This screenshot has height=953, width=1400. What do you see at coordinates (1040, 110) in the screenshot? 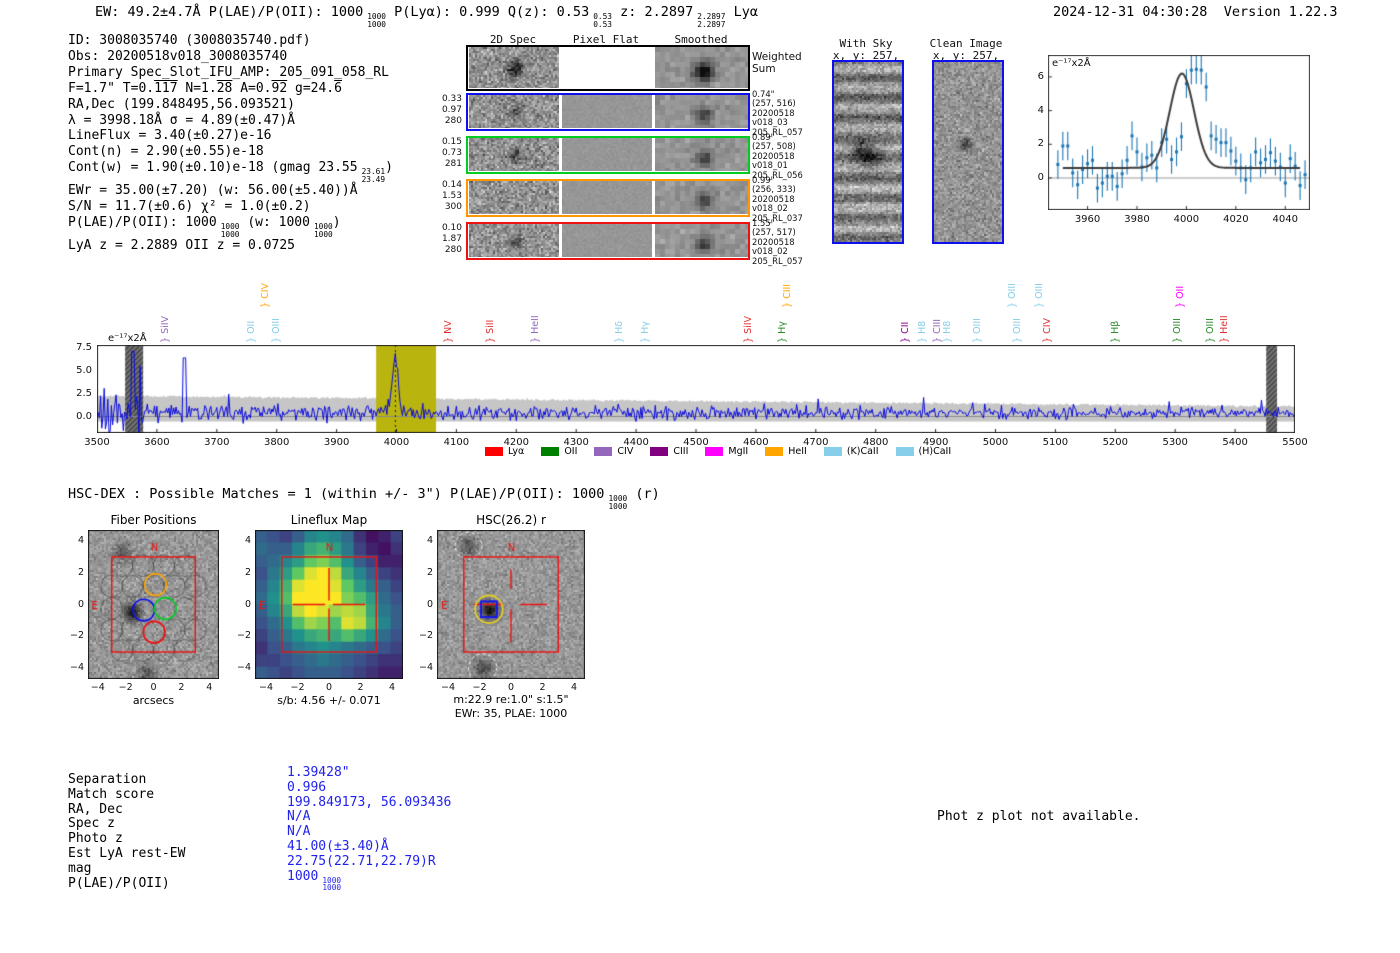
I see `zoom-plot-ytick: 4` at bounding box center [1040, 110].